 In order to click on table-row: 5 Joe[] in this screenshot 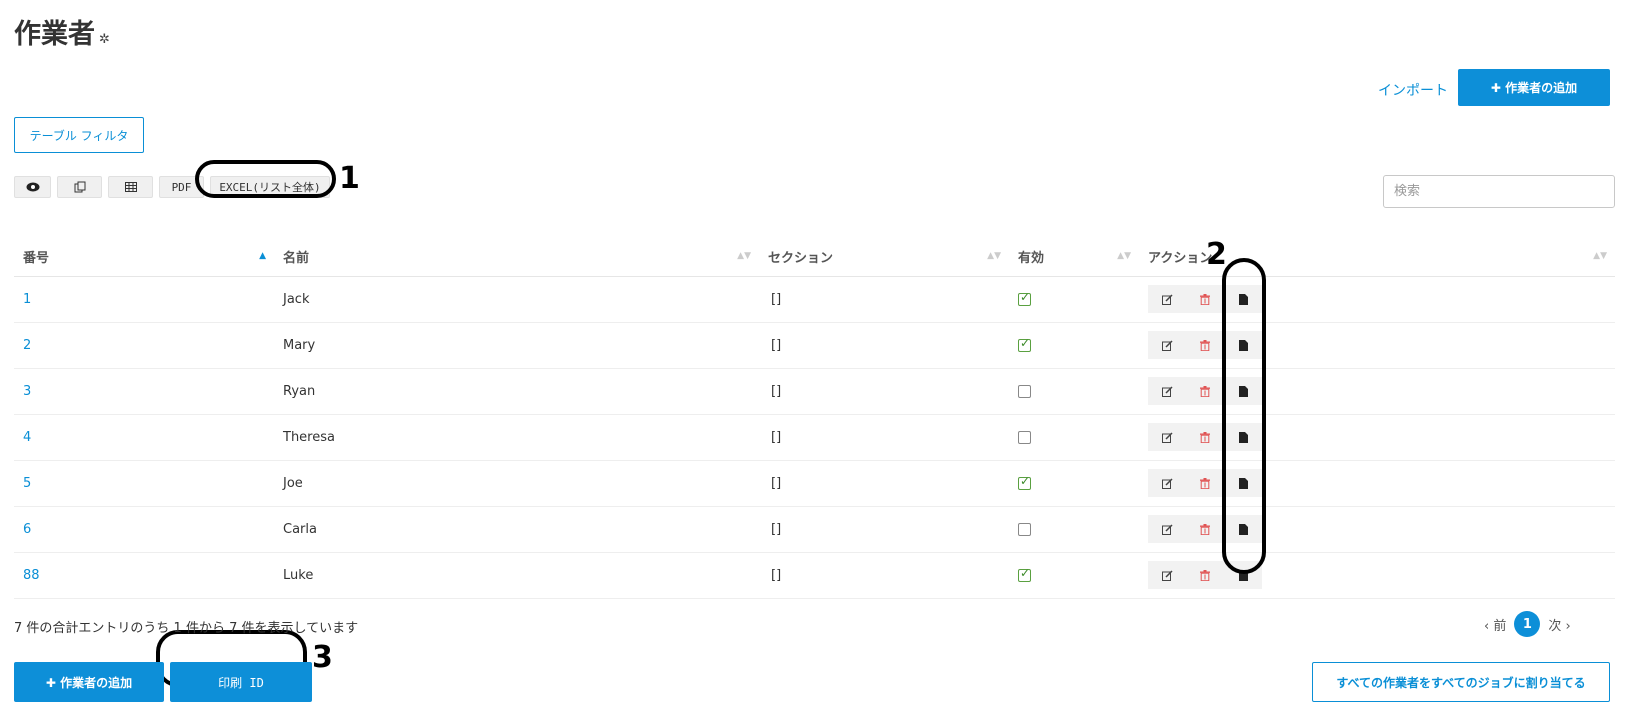, I will do `click(814, 483)`.